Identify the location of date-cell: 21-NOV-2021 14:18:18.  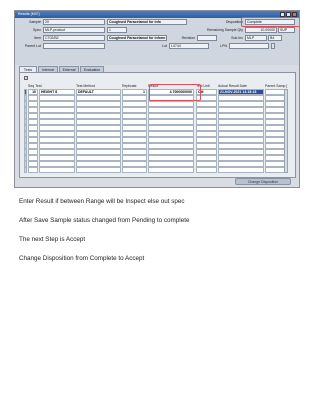
(241, 92).